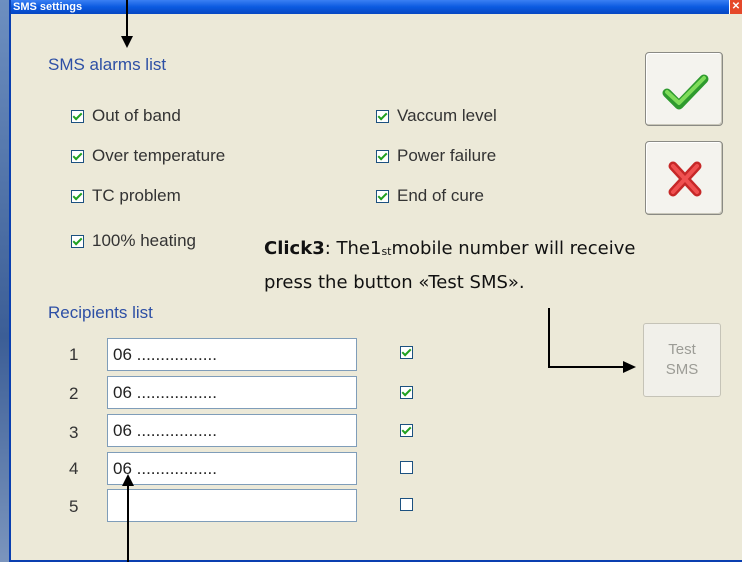  I want to click on alarm-label: End of cure, so click(440, 195).